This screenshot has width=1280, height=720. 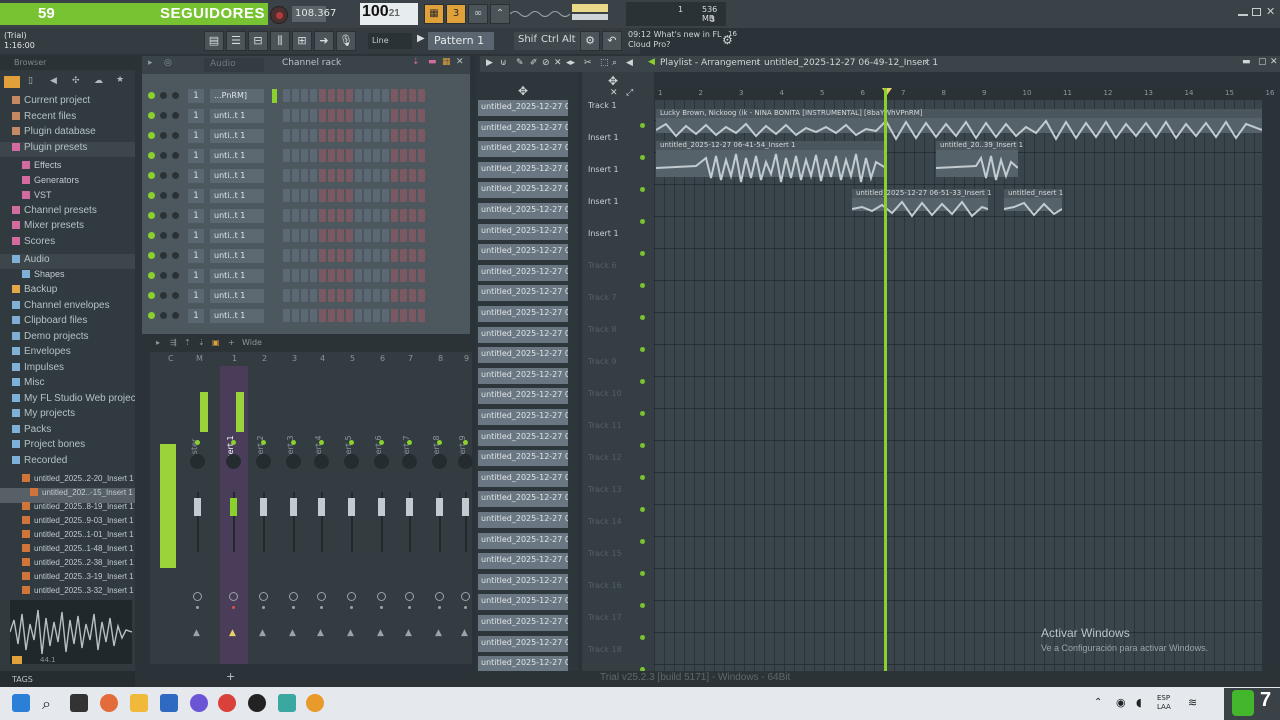 What do you see at coordinates (434, 14) in the screenshot?
I see `typing-keyboard-button: ▦` at bounding box center [434, 14].